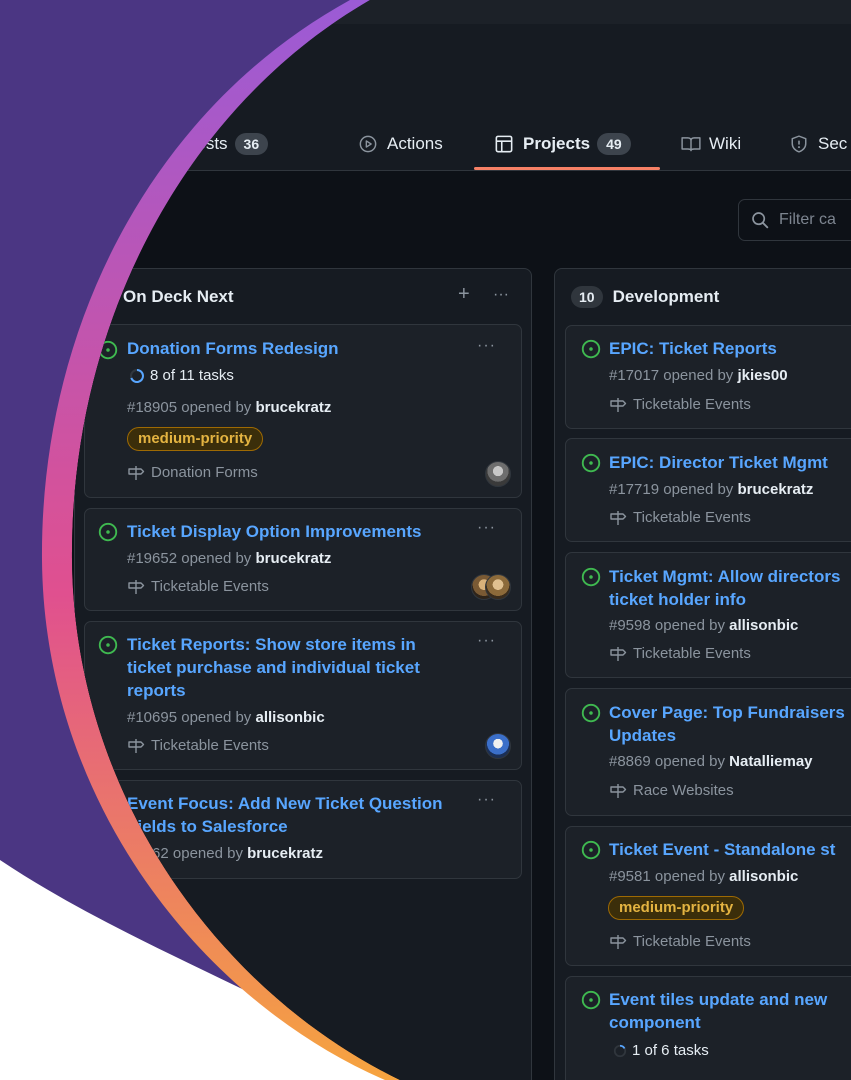 This screenshot has height=1080, width=851. What do you see at coordinates (297, 348) in the screenshot?
I see `issue-title: Donation Forms Redesign` at bounding box center [297, 348].